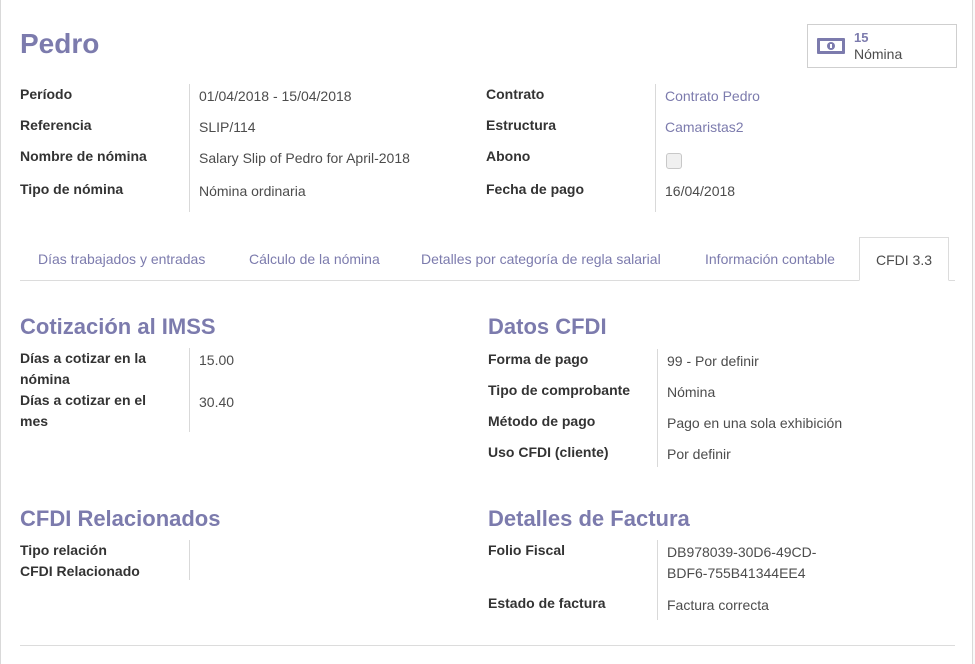 This screenshot has width=975, height=664. Describe the element at coordinates (527, 550) in the screenshot. I see `field-label: Folio Fiscal` at that location.